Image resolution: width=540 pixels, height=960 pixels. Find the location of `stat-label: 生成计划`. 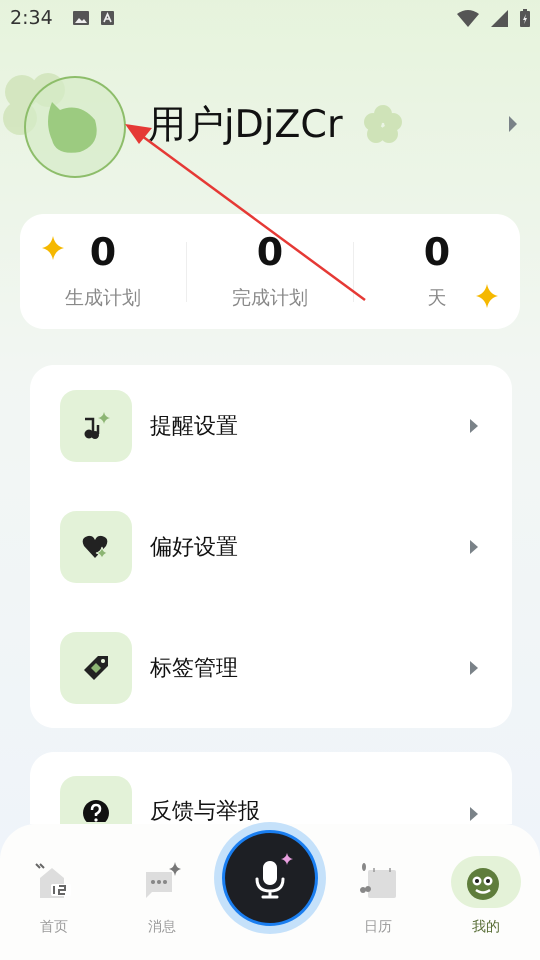

stat-label: 生成计划 is located at coordinates (103, 298).